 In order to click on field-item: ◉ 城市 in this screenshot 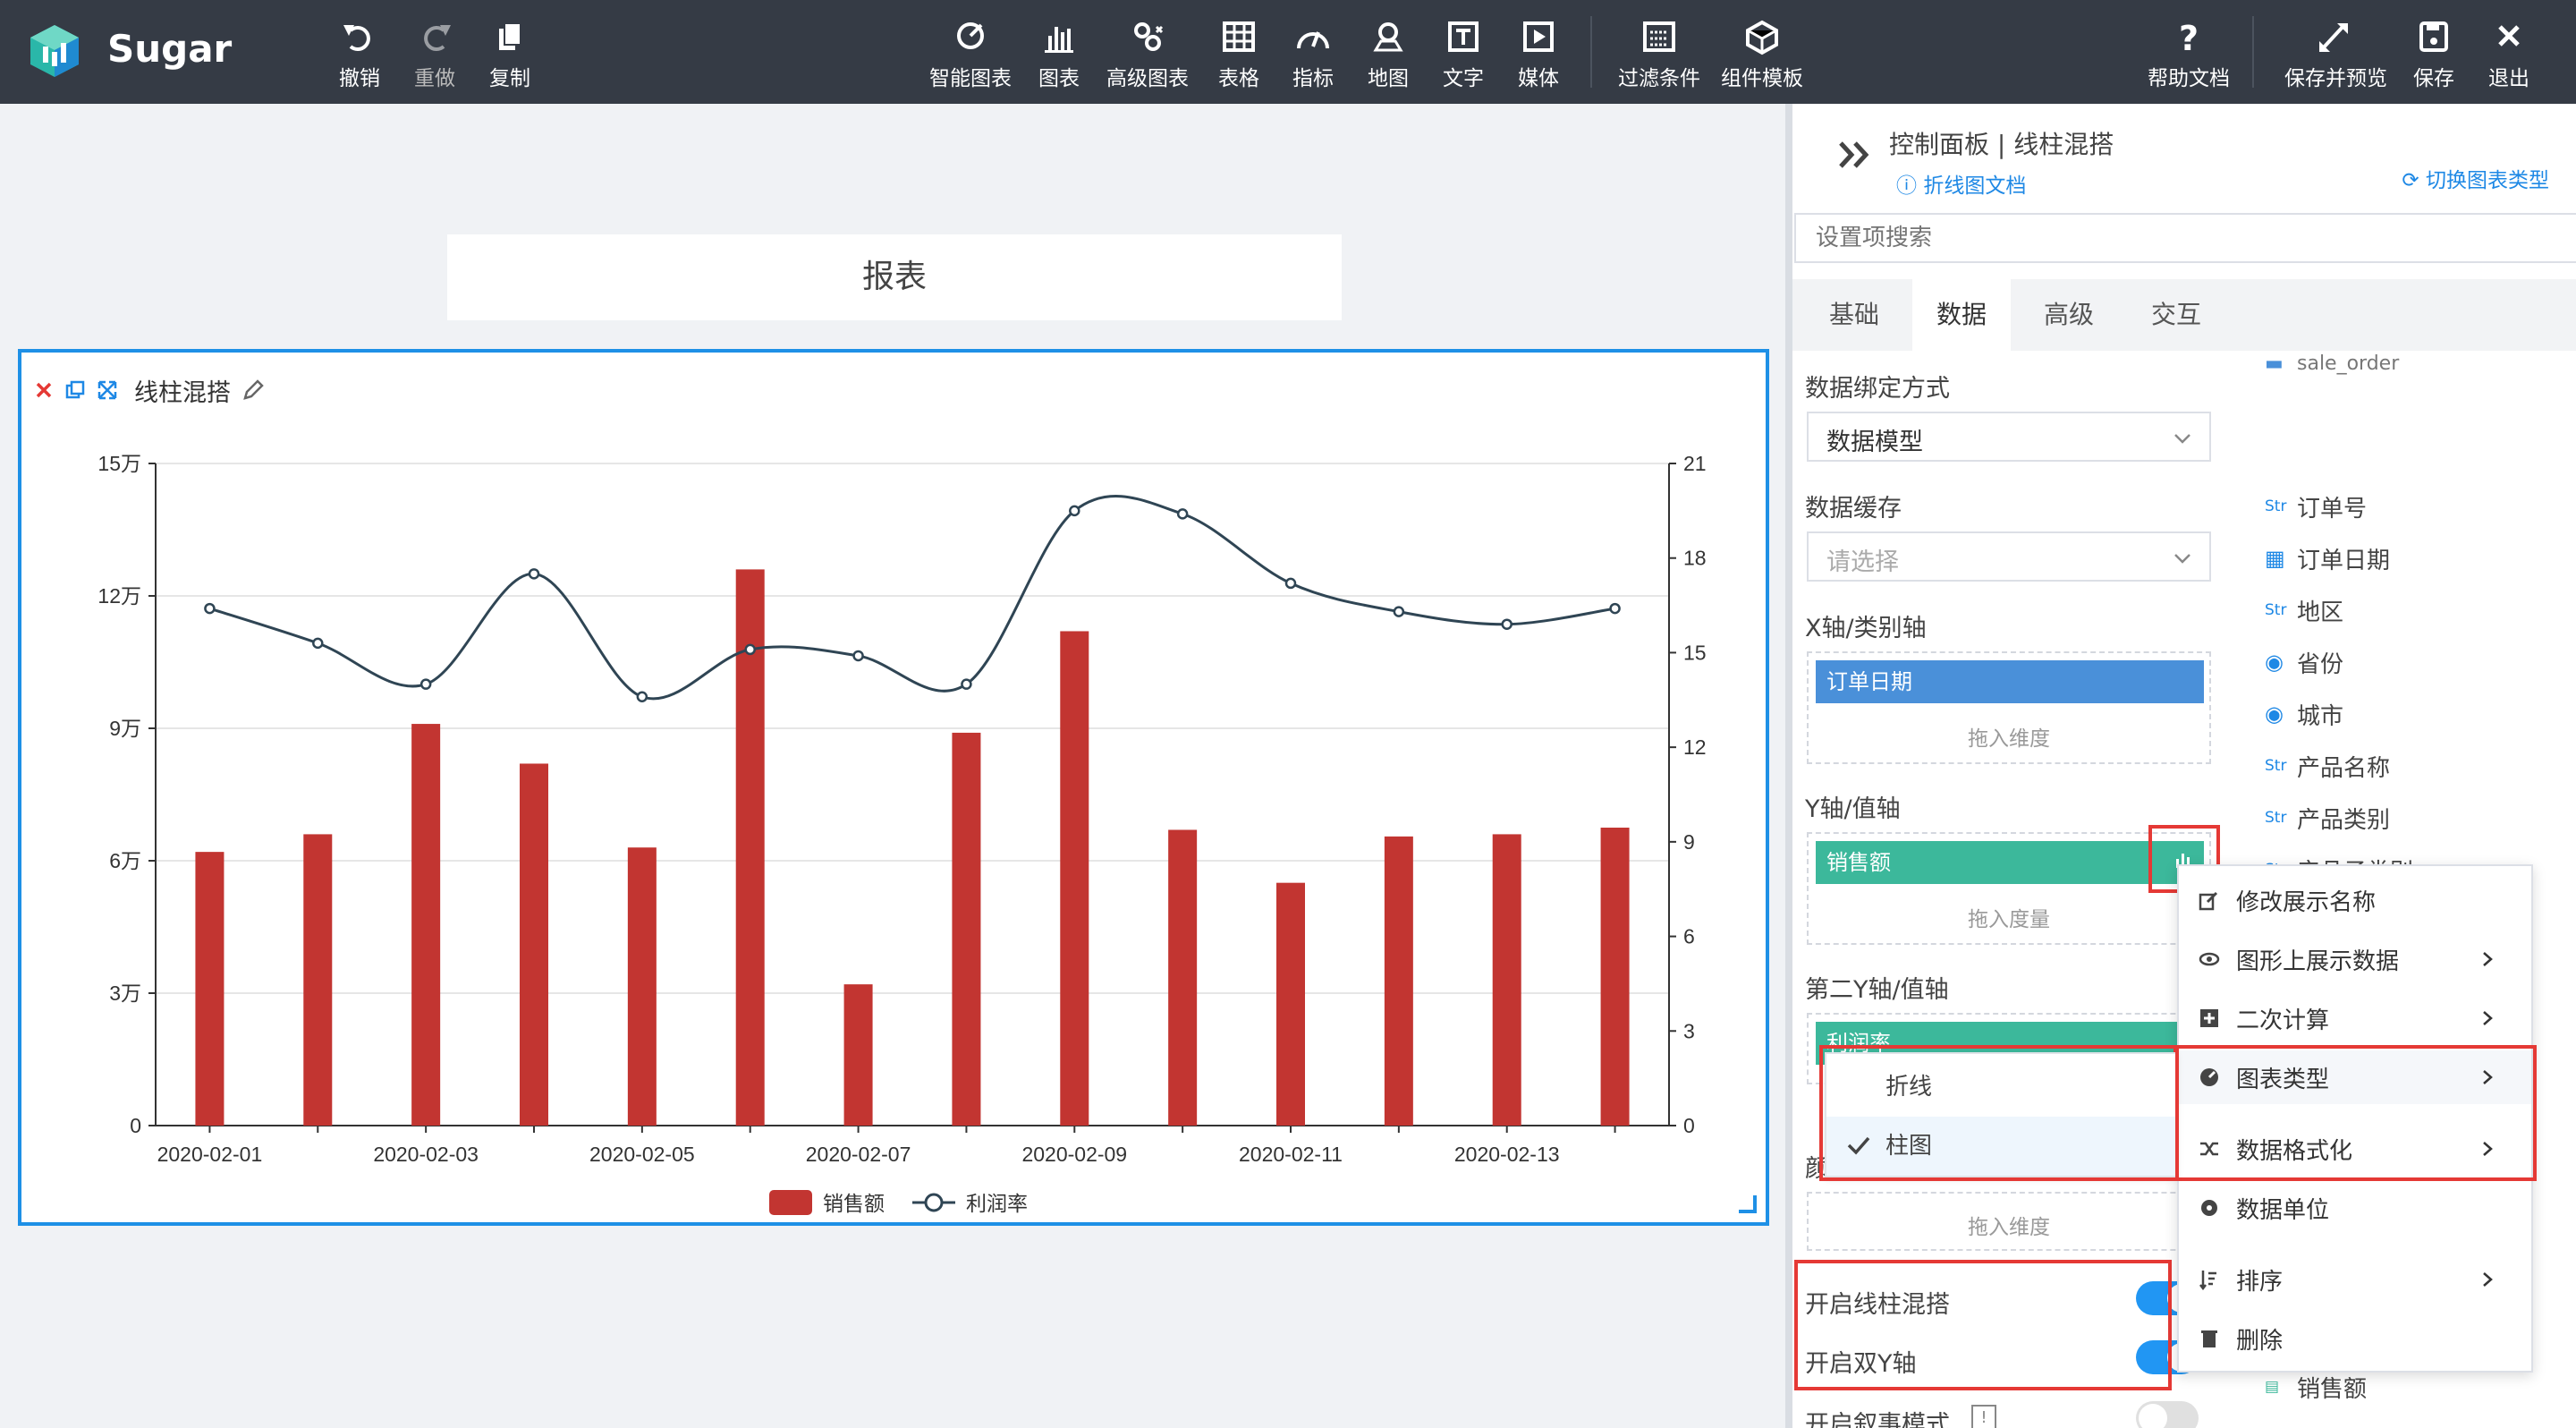, I will do `click(2304, 714)`.